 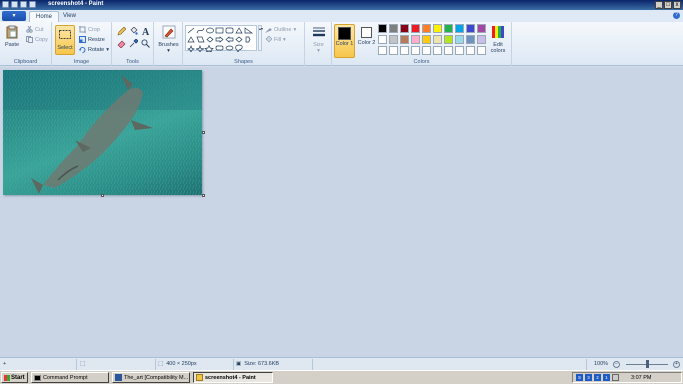 What do you see at coordinates (344, 41) in the screenshot?
I see `color1-button: Color 1` at bounding box center [344, 41].